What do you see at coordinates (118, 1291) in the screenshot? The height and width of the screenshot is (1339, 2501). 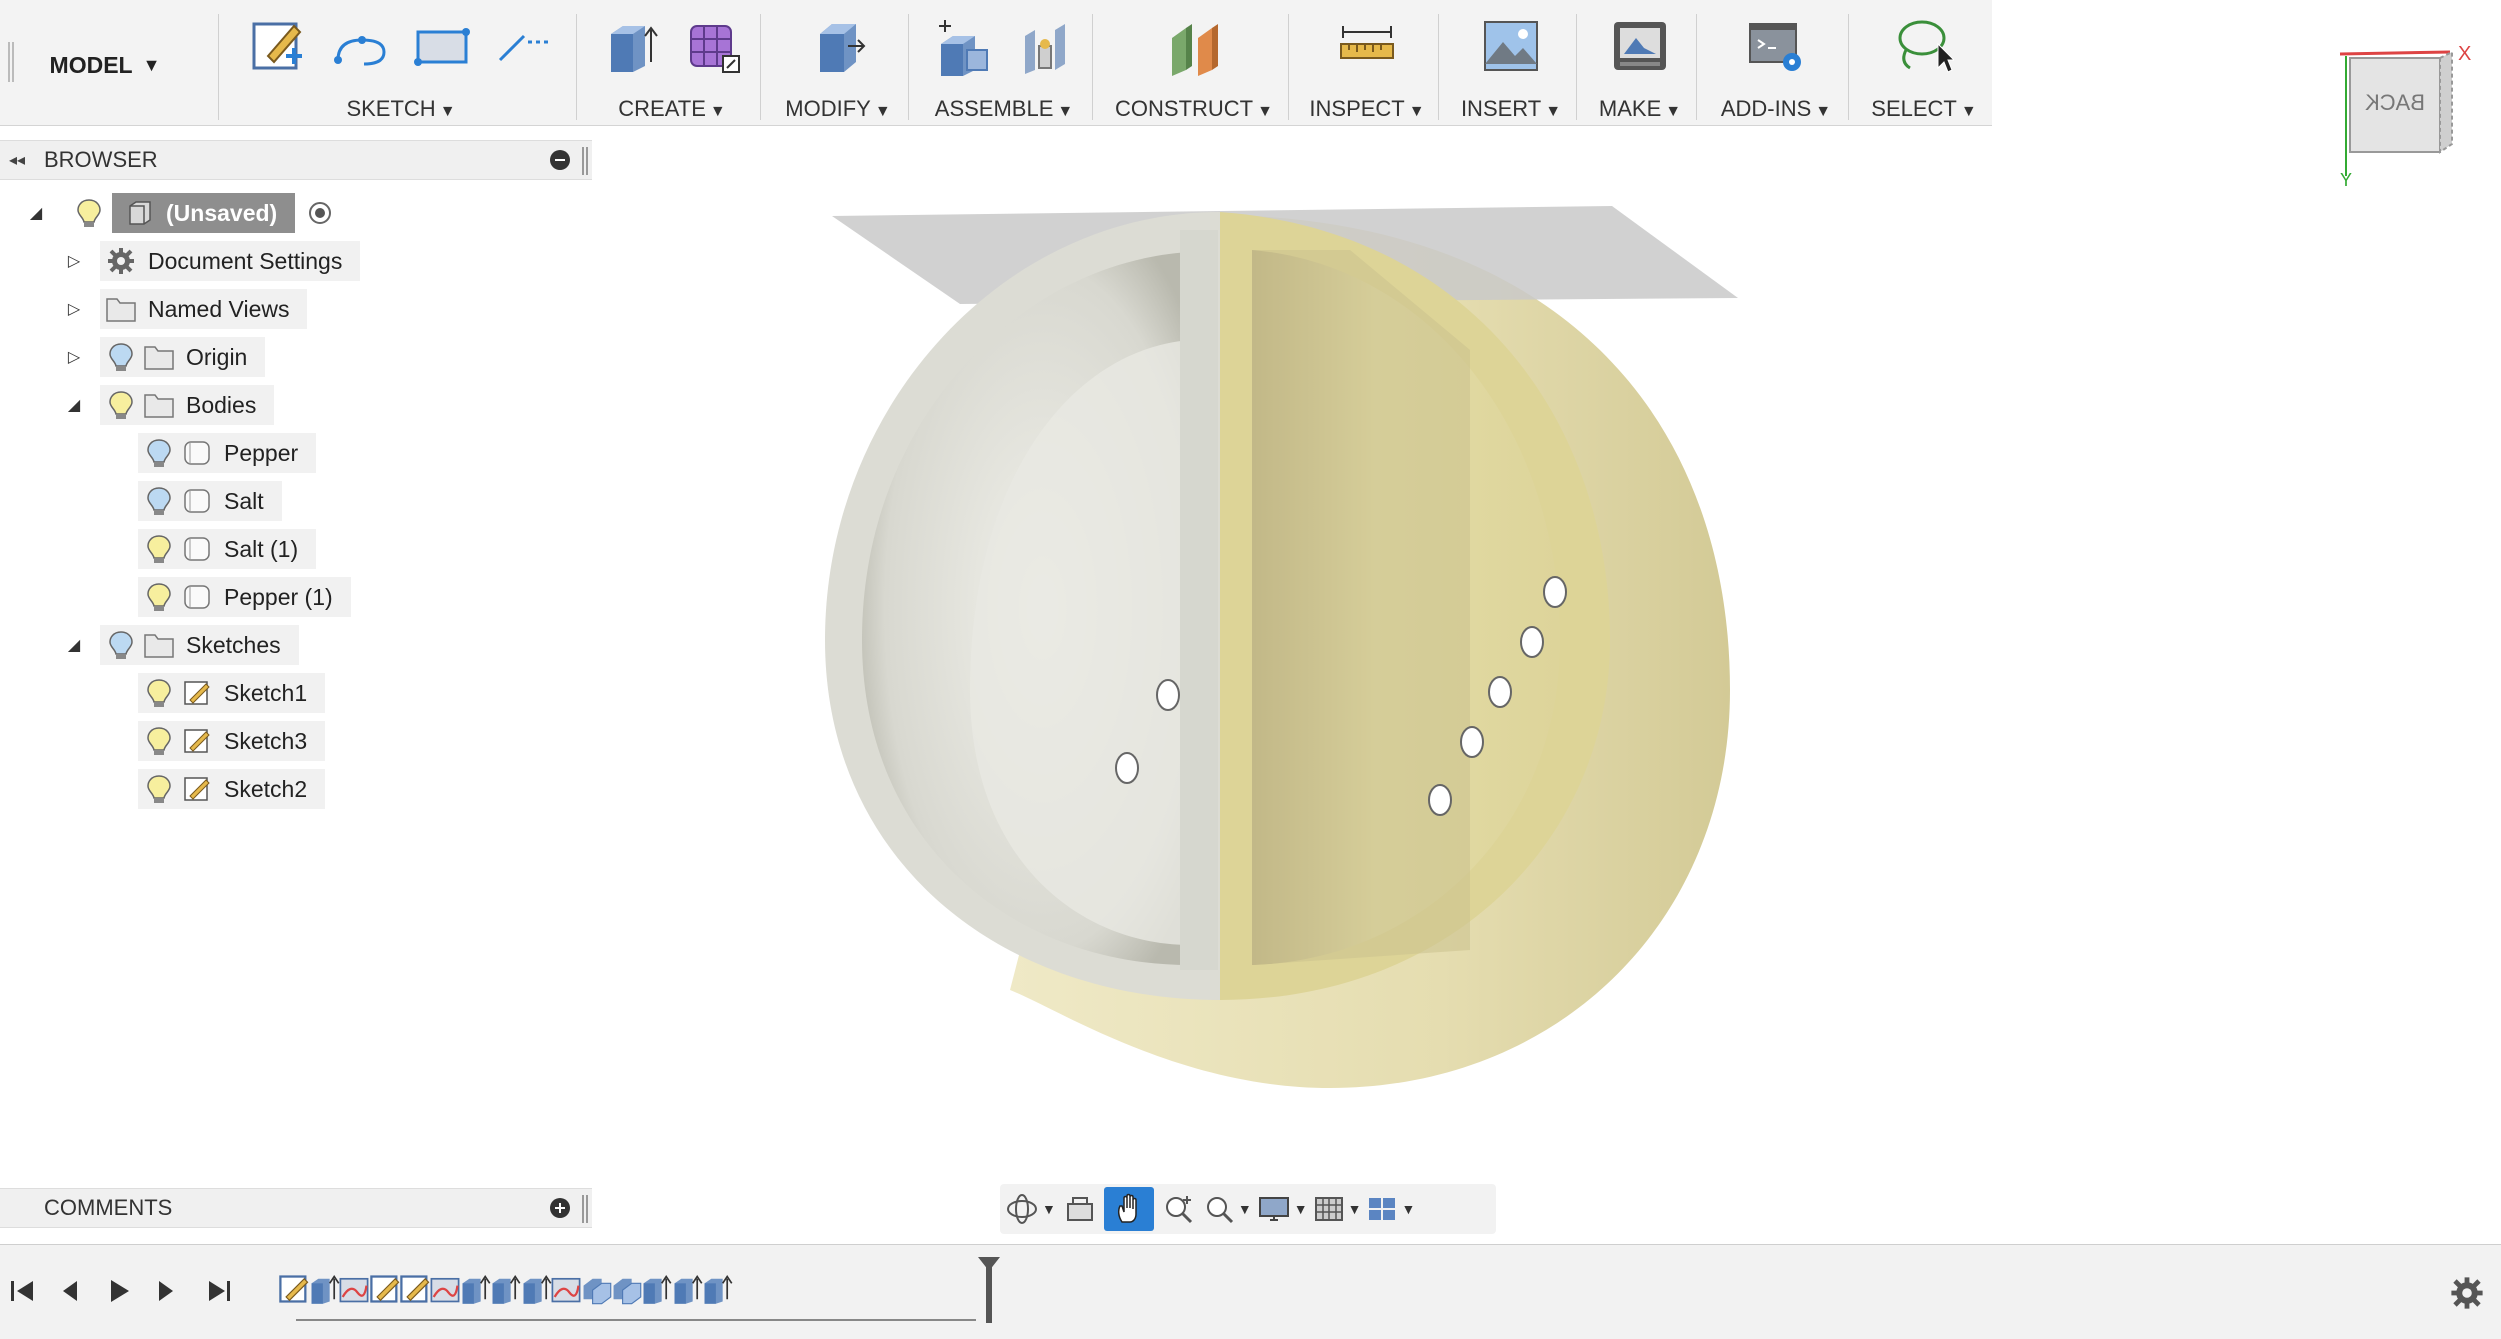 I see `play-icon` at bounding box center [118, 1291].